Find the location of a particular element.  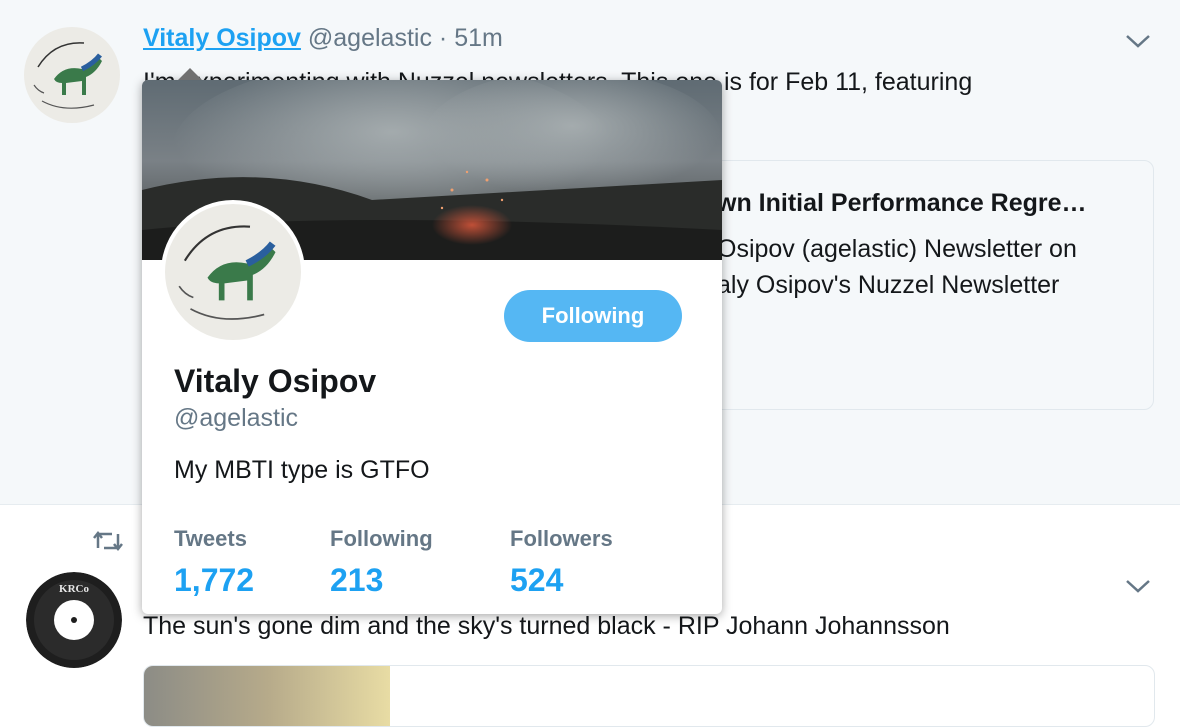

tweet-timestamp: 51m is located at coordinates (478, 38).